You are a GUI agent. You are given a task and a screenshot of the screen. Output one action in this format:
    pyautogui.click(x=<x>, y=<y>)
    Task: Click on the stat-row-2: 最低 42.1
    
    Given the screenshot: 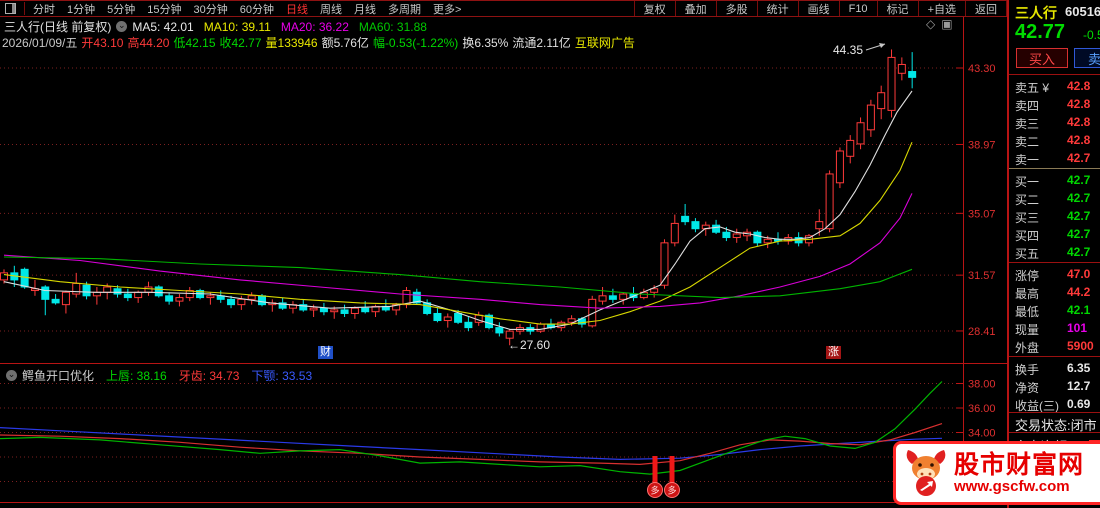 What is the action you would take?
    pyautogui.click(x=1054, y=311)
    